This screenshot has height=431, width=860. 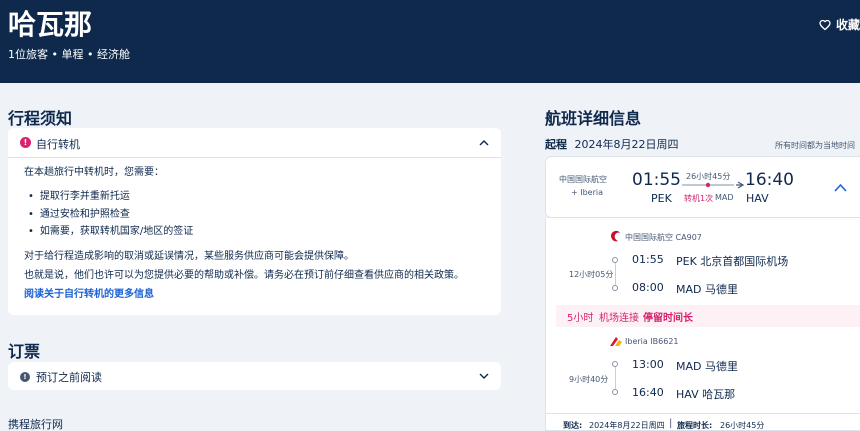 I want to click on departure-date: 2024年8月22日周四, so click(x=626, y=144).